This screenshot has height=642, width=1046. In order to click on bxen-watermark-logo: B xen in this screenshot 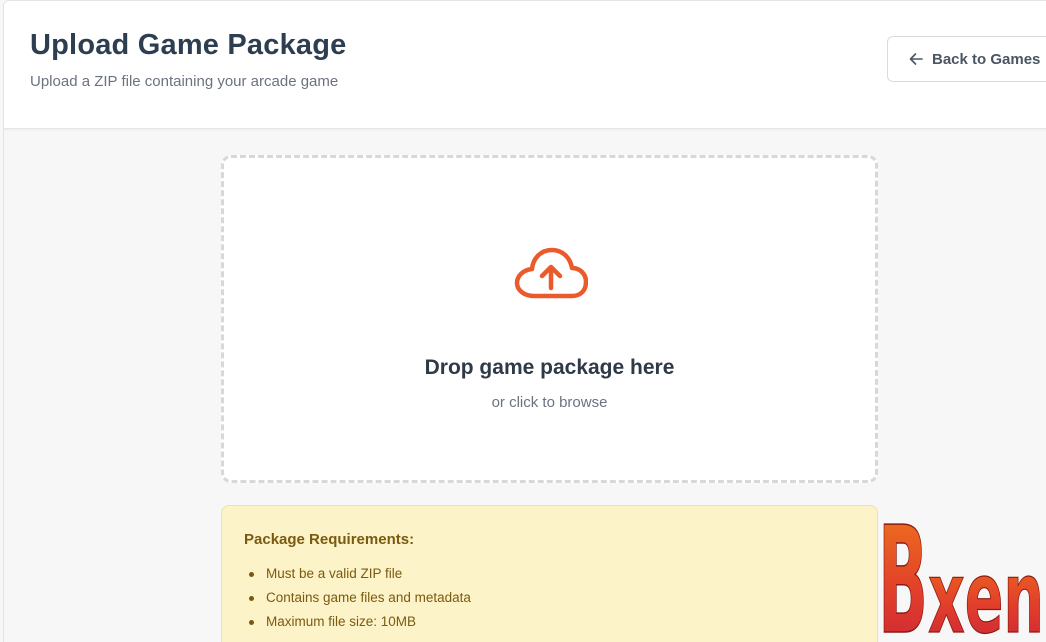, I will do `click(961, 568)`.